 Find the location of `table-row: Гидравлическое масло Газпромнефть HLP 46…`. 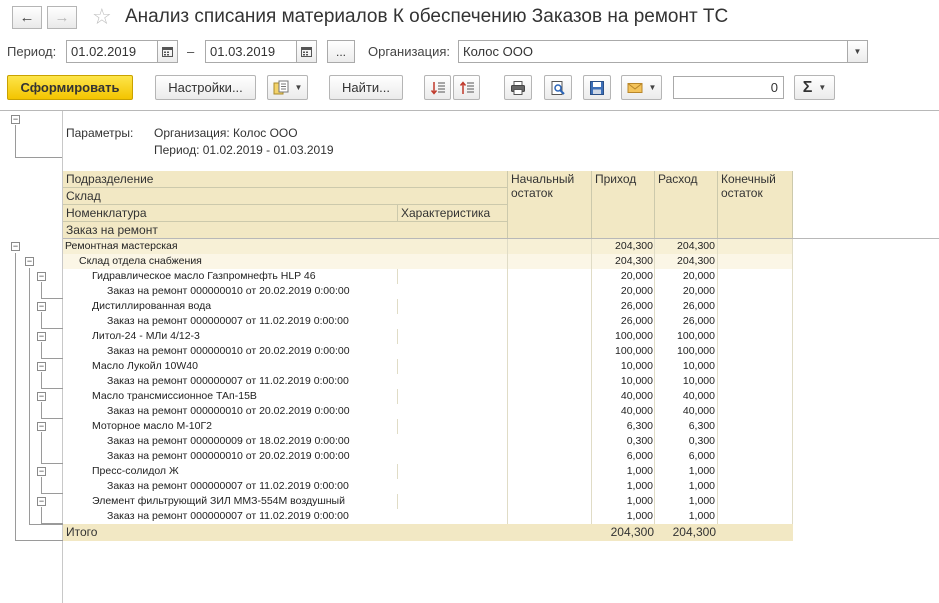

table-row: Гидравлическое масло Газпромнефть HLP 46… is located at coordinates (428, 276).